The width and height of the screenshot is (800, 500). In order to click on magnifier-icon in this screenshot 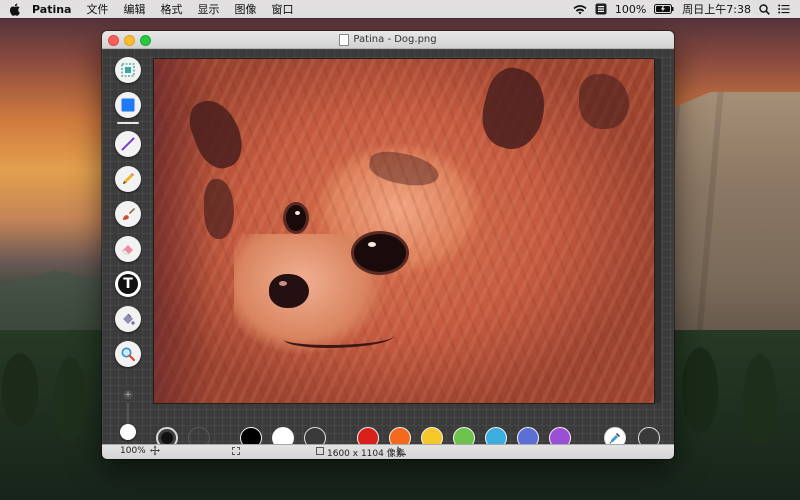, I will do `click(128, 354)`.